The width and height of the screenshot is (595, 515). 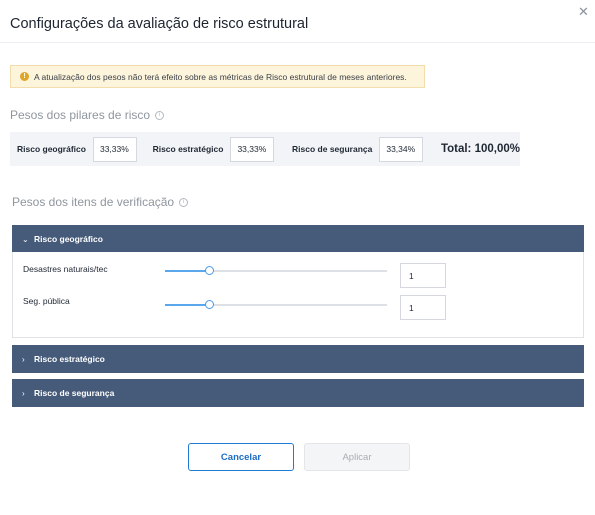 What do you see at coordinates (80, 115) in the screenshot?
I see `pillars-title-text: Pesos dos pilares de risco` at bounding box center [80, 115].